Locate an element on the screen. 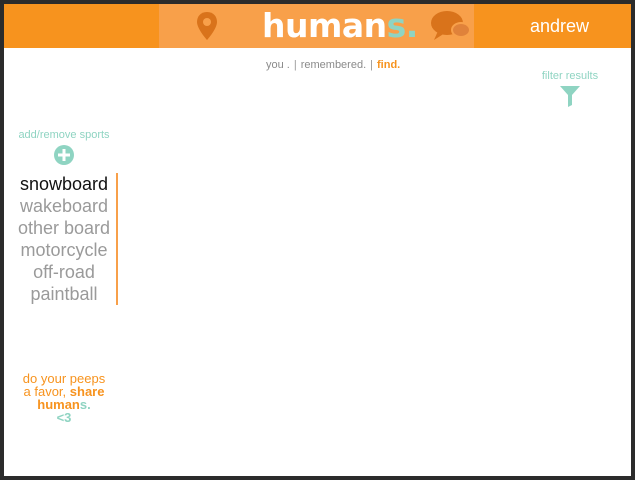  sub-navigation: you . | remembered. | find. is located at coordinates (333, 65).